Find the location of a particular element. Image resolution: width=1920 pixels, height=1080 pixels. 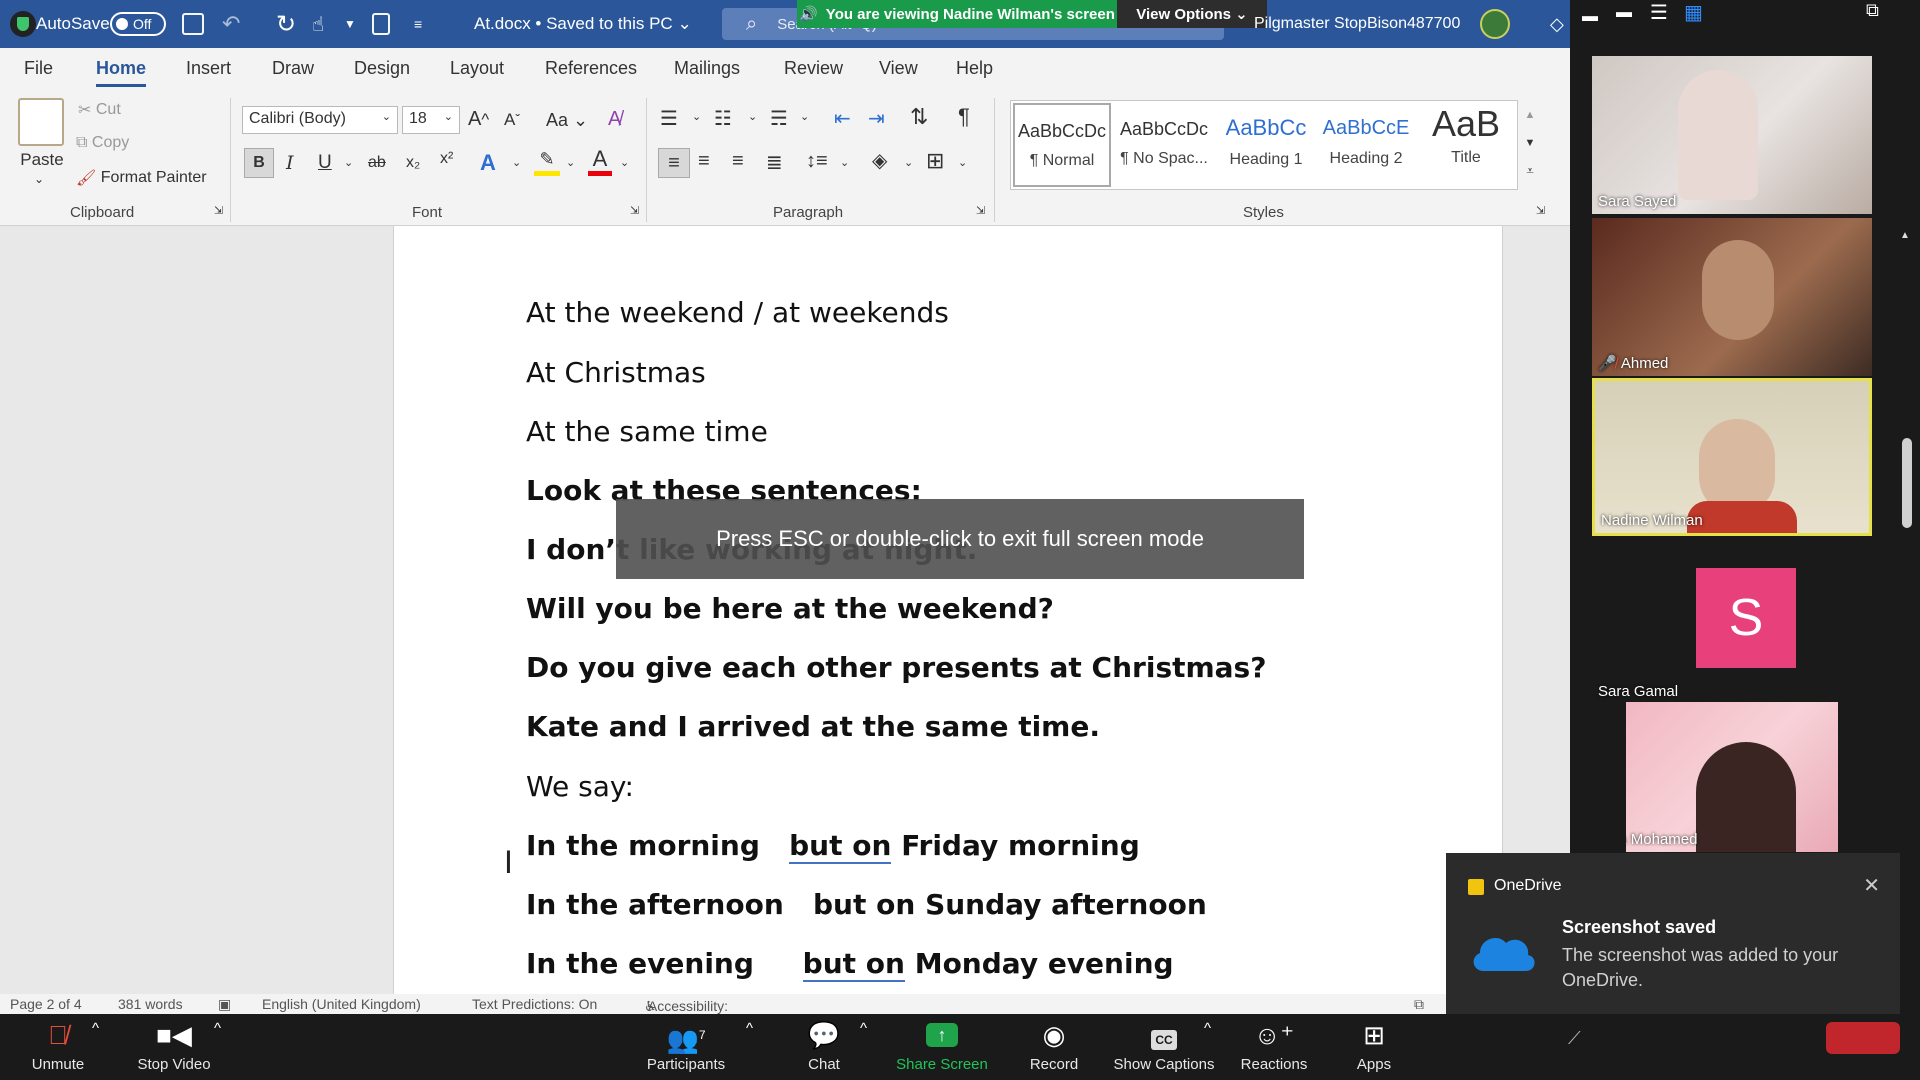

bullets-icon: ☰ is located at coordinates (669, 118).